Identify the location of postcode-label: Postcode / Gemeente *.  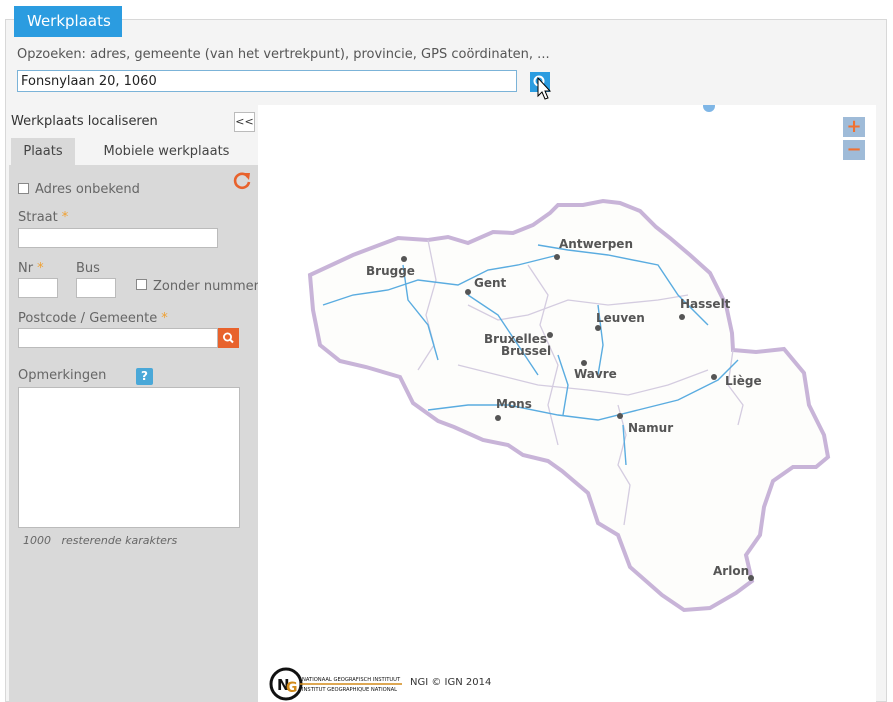
(93, 318).